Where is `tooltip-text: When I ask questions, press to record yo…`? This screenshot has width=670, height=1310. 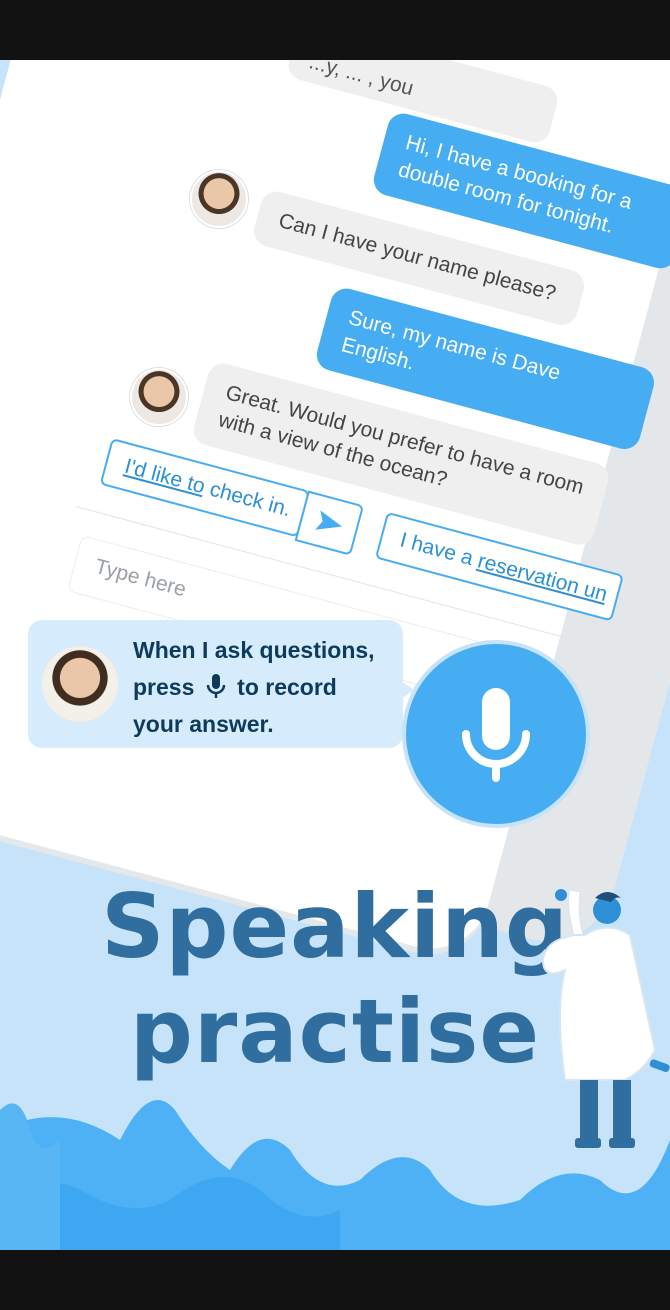
tooltip-text: When I ask questions, press to record yo… is located at coordinates (268, 687).